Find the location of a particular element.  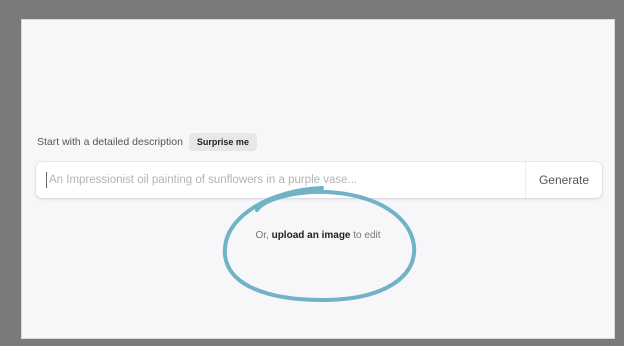

surprise-me-button: Surprise me is located at coordinates (222, 142).